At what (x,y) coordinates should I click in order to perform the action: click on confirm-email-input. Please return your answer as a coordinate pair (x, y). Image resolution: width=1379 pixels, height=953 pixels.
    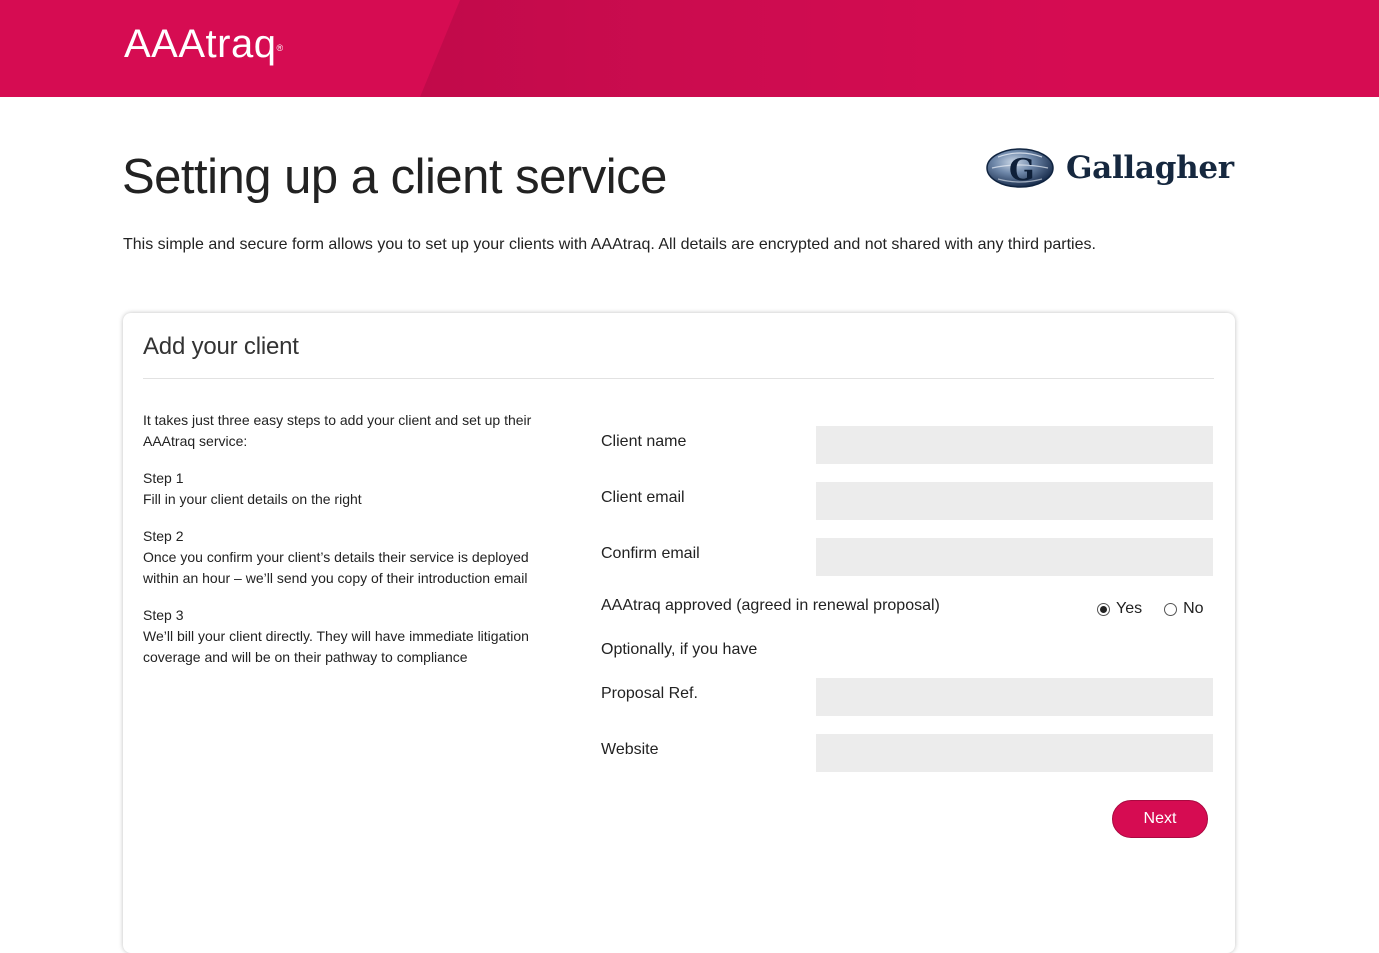
    Looking at the image, I should click on (1014, 557).